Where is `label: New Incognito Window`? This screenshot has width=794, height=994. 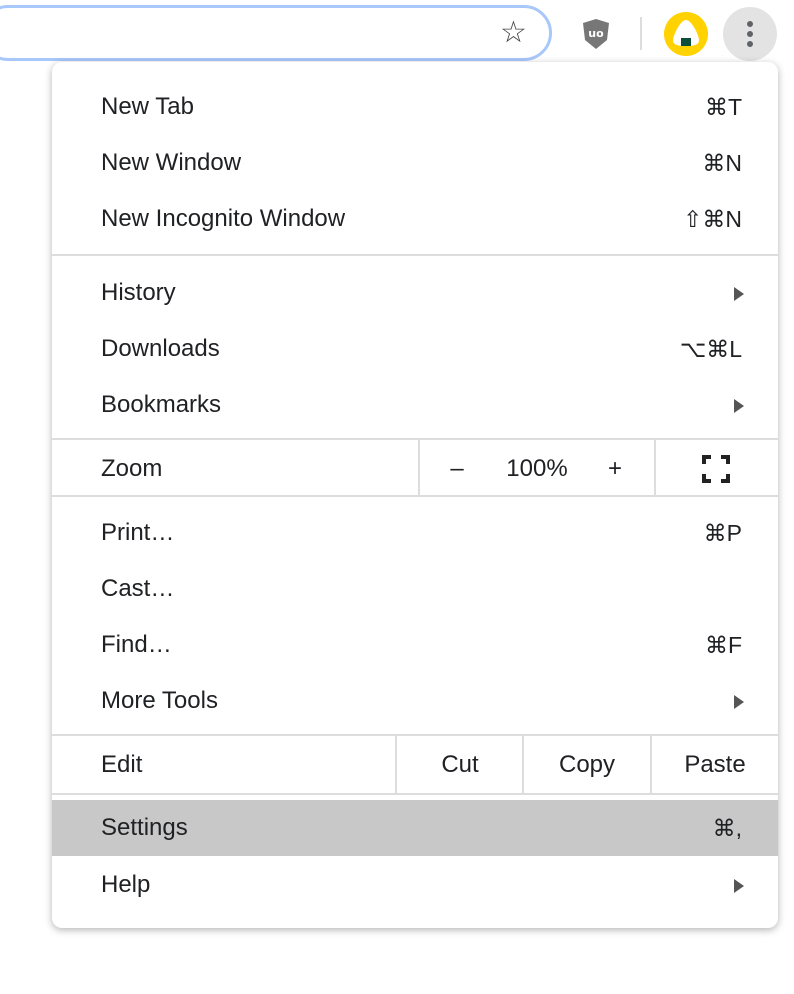
label: New Incognito Window is located at coordinates (223, 218).